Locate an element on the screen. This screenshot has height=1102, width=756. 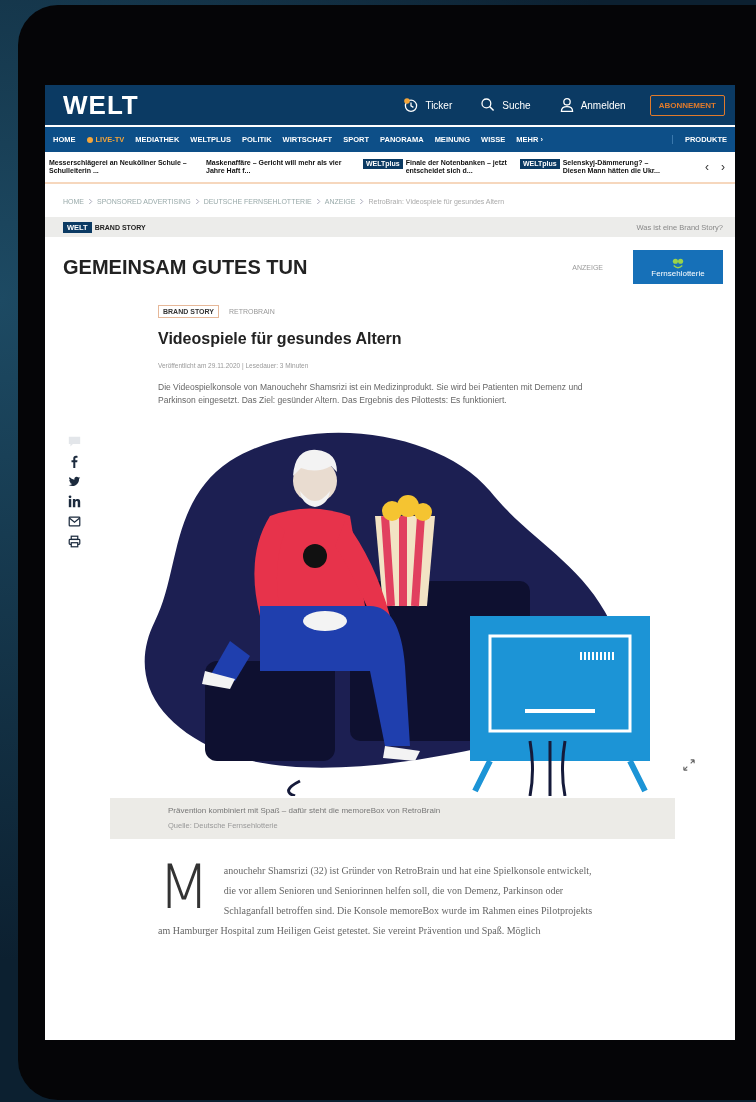
next-button: › is located at coordinates (723, 167).